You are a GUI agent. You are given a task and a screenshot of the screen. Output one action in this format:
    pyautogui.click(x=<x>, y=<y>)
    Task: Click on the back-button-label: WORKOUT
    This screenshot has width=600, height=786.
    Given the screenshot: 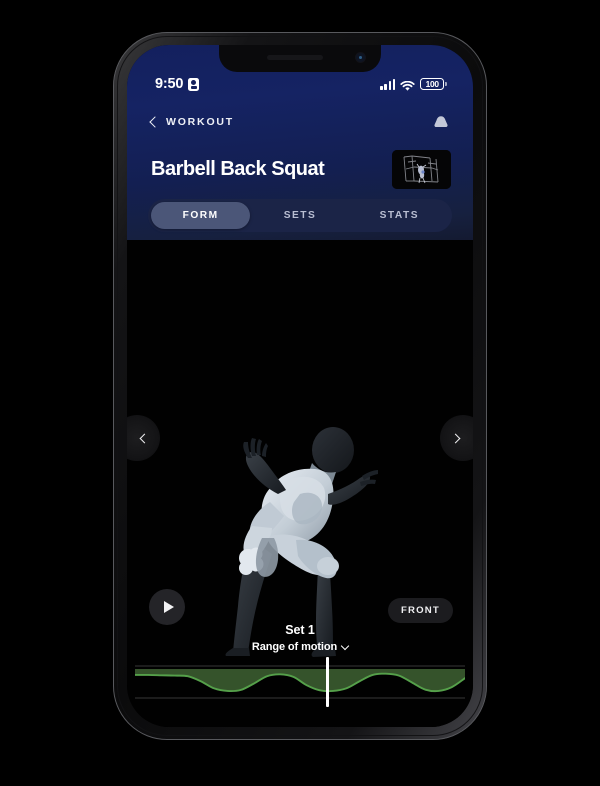 What is the action you would take?
    pyautogui.click(x=200, y=122)
    